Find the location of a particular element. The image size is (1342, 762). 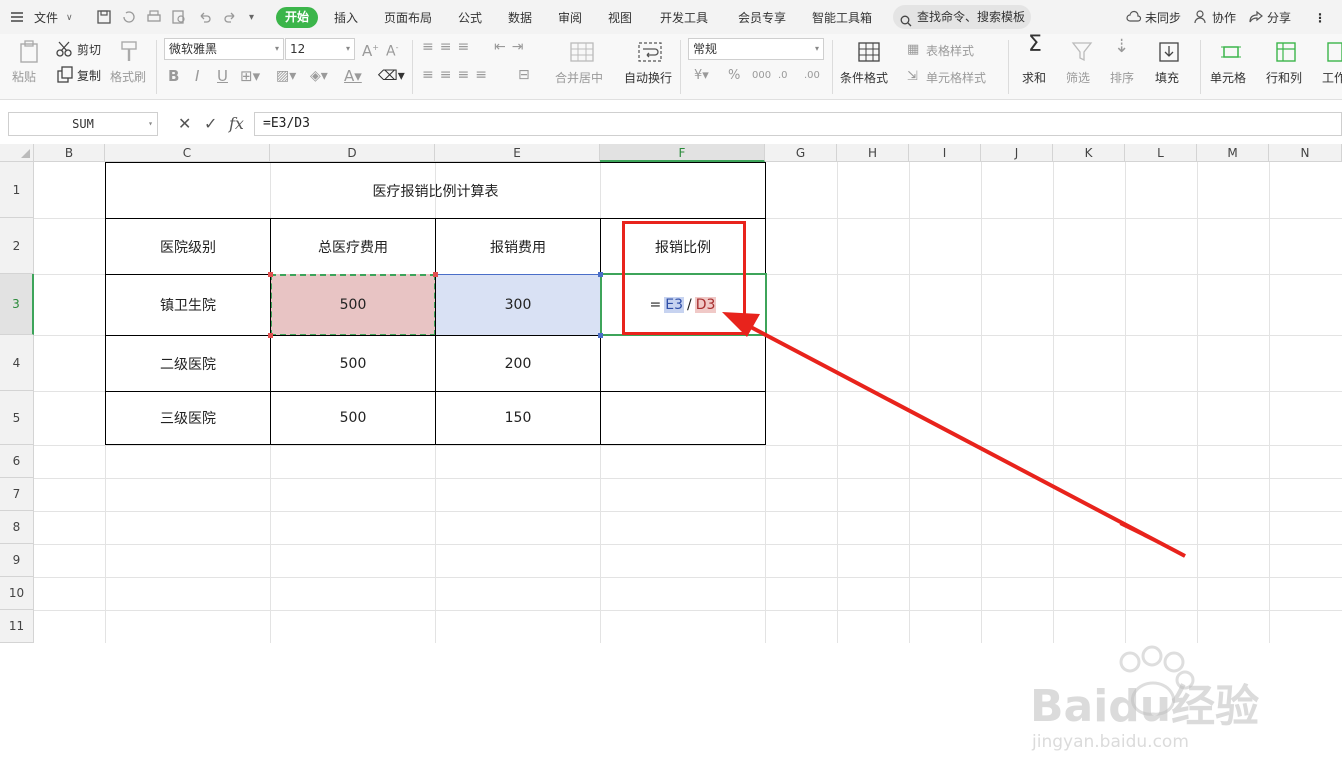

cloud-sync-icon is located at coordinates (1134, 17).